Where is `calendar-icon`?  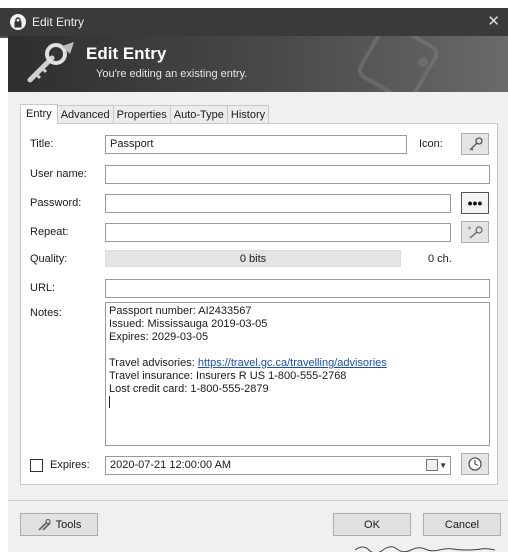 calendar-icon is located at coordinates (432, 465).